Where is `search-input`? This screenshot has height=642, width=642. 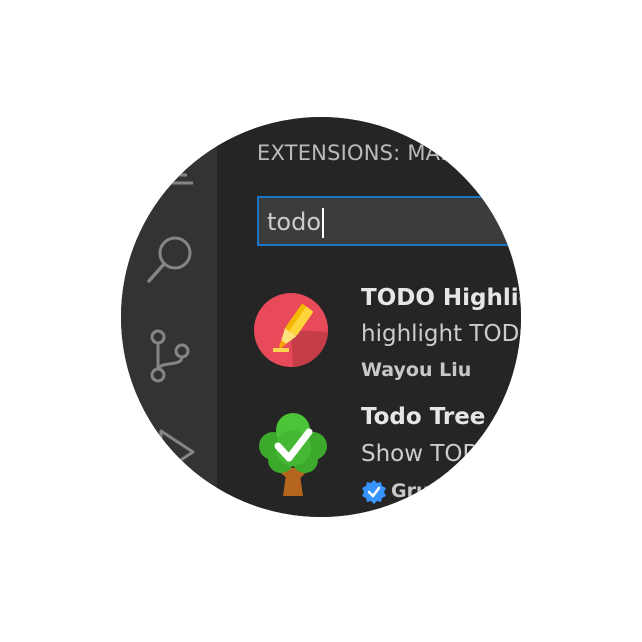 search-input is located at coordinates (394, 222).